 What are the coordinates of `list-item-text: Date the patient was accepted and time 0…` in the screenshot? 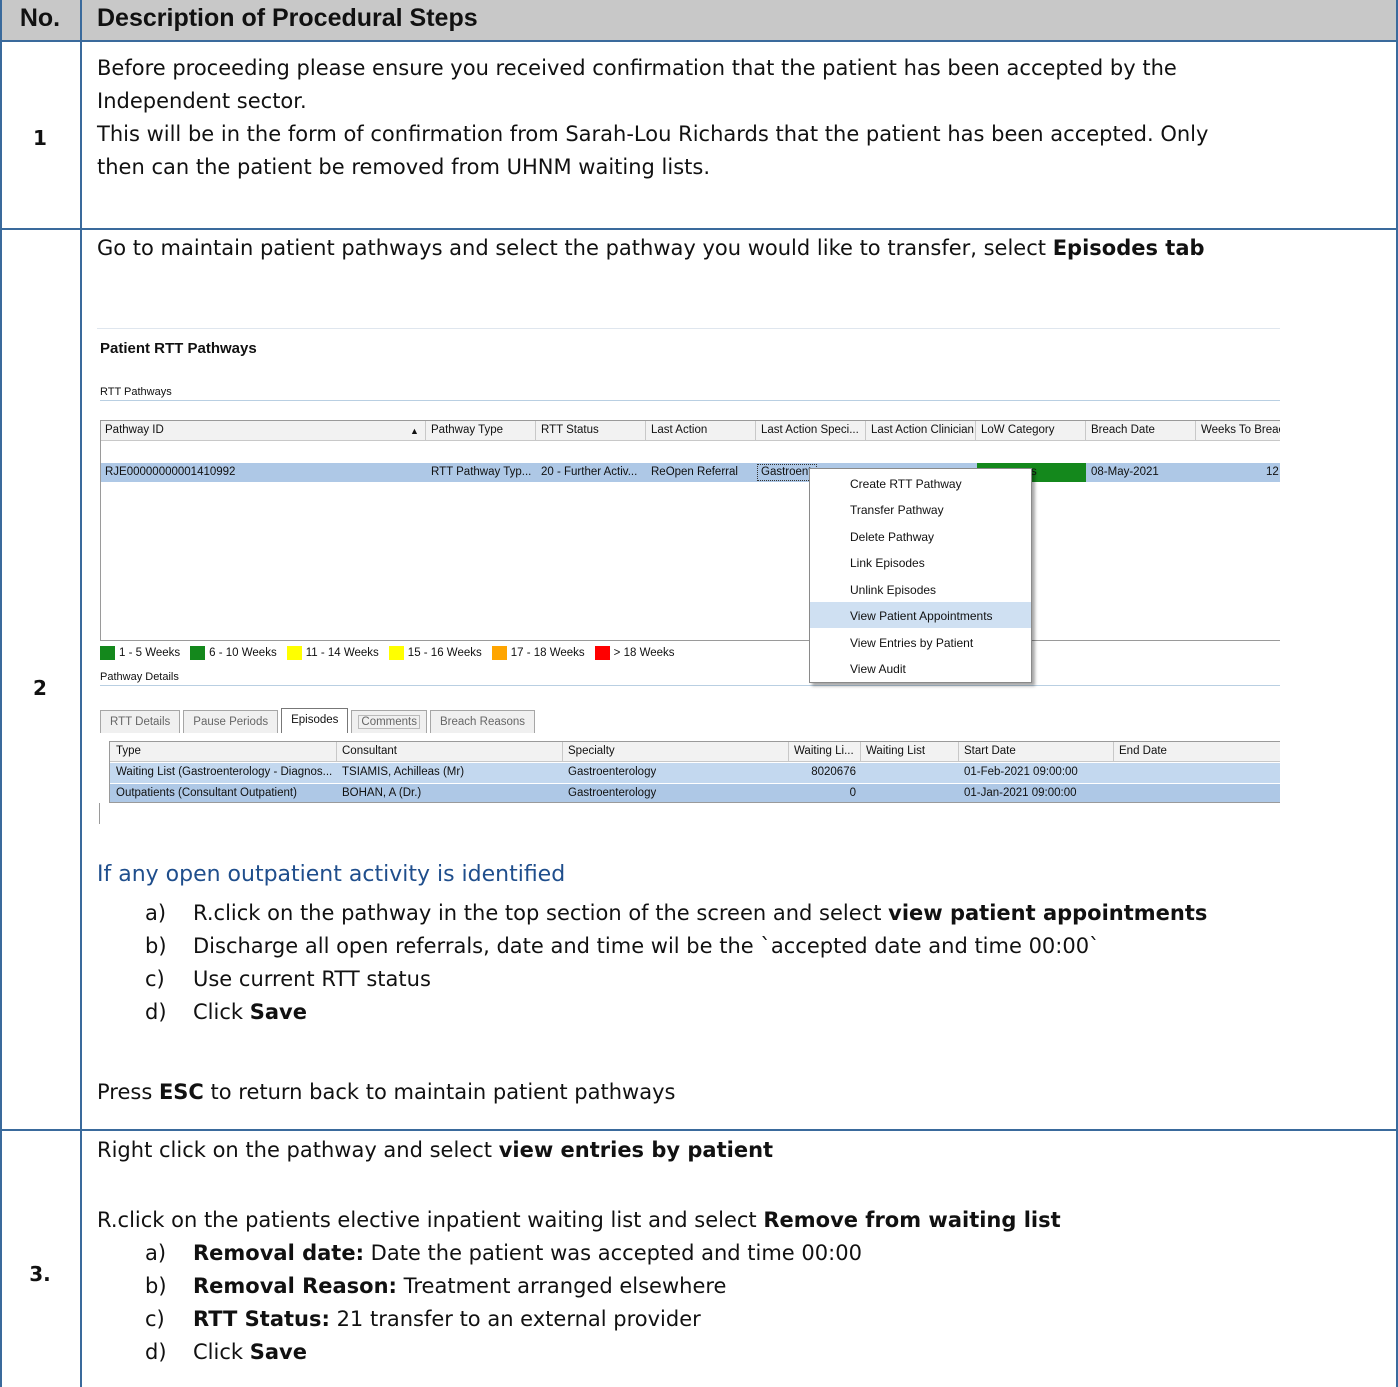 It's located at (612, 1253).